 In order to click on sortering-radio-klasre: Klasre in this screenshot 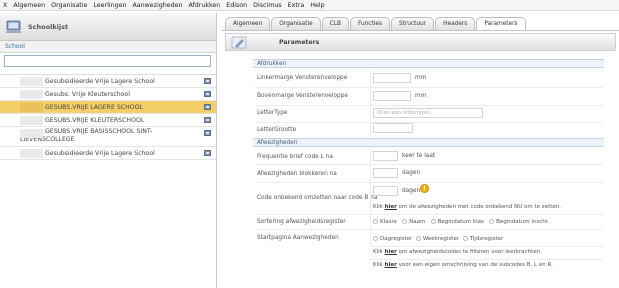, I will do `click(385, 221)`.